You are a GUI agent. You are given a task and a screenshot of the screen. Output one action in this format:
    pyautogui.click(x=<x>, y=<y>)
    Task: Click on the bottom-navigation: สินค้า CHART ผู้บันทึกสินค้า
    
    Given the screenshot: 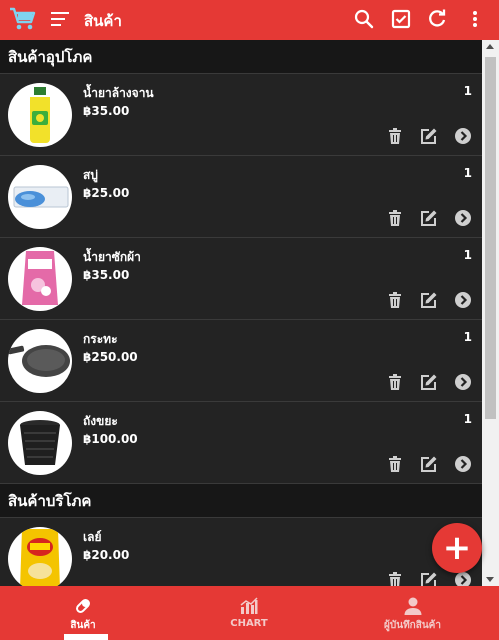 What is the action you would take?
    pyautogui.click(x=249, y=613)
    